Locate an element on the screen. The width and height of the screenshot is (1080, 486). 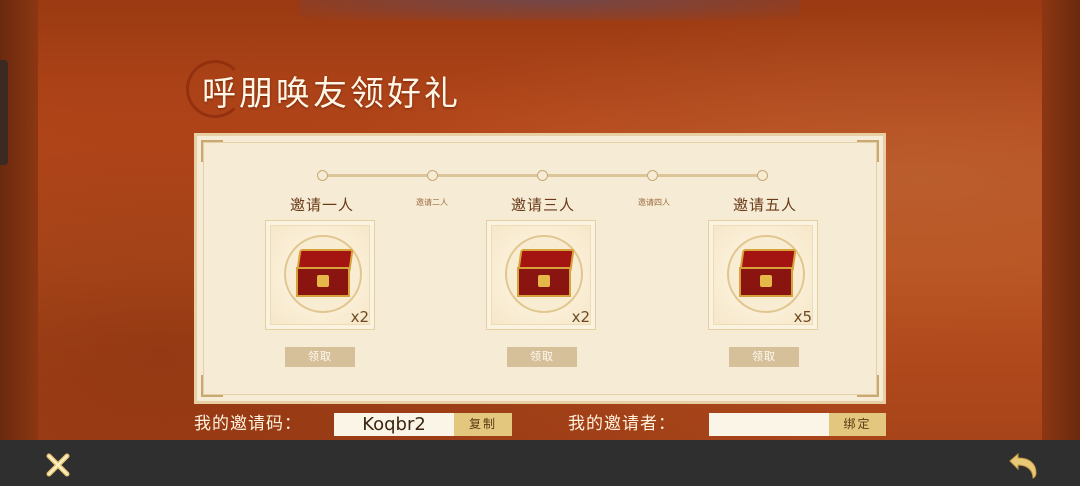
side-tab-handle is located at coordinates (4, 112).